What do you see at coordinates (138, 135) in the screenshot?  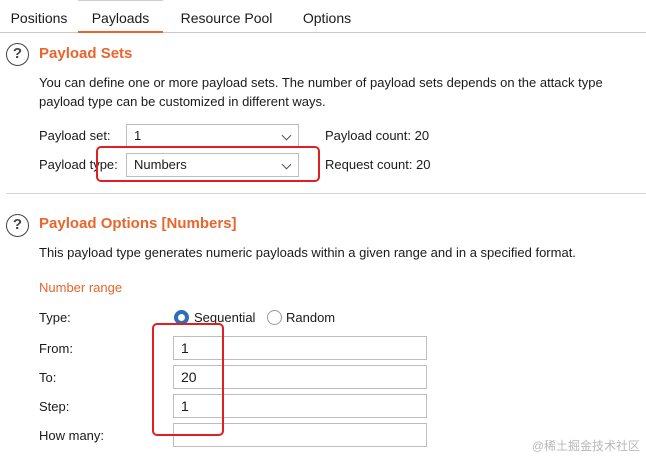 I see `payload-set-value: 1` at bounding box center [138, 135].